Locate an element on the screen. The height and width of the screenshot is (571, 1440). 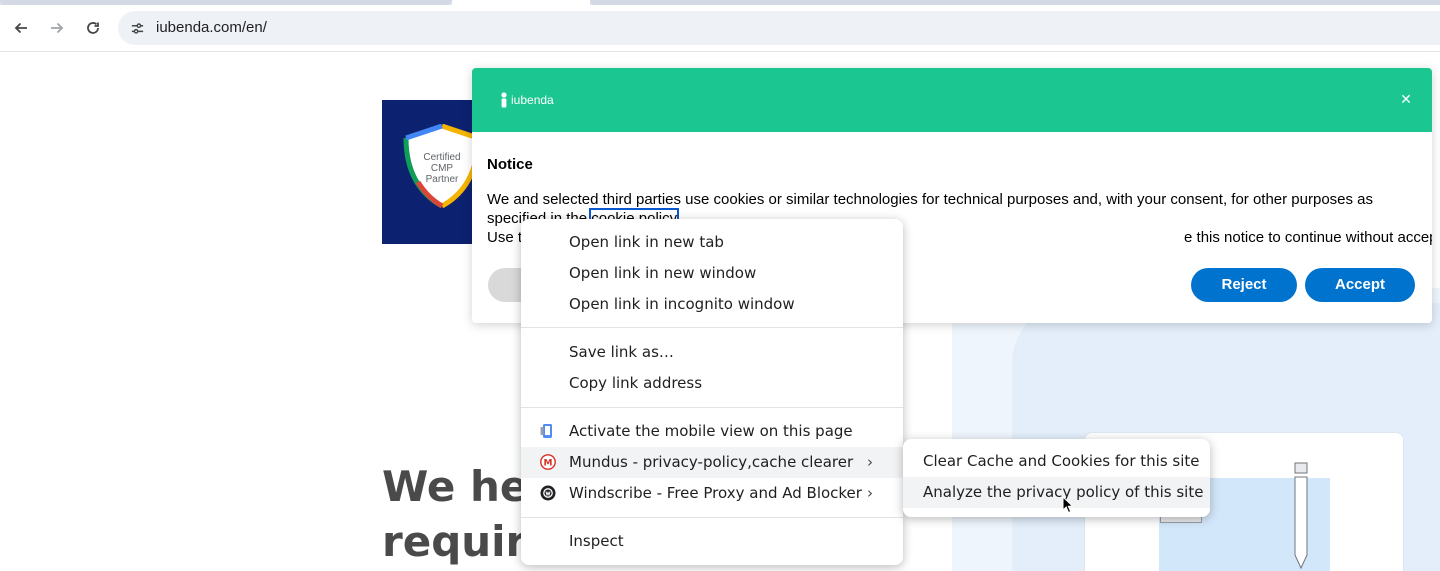
forward-button is located at coordinates (57, 28).